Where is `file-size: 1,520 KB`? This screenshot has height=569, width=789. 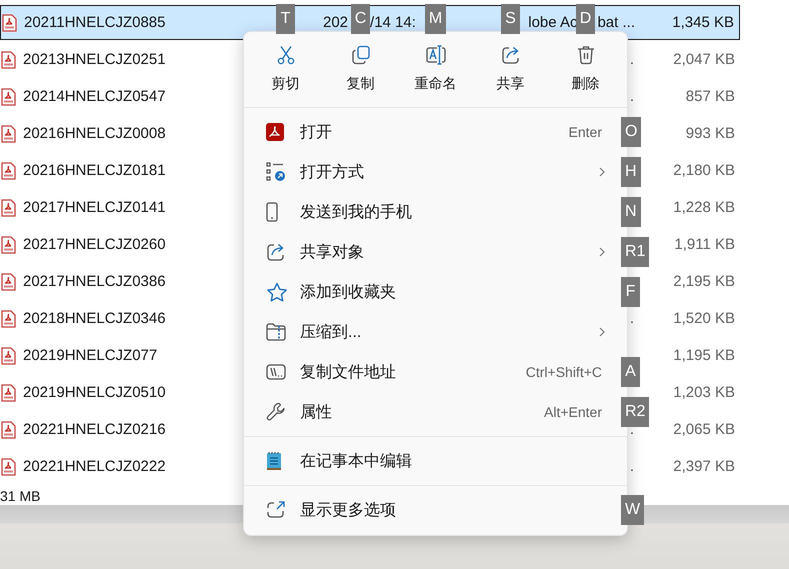
file-size: 1,520 KB is located at coordinates (704, 318).